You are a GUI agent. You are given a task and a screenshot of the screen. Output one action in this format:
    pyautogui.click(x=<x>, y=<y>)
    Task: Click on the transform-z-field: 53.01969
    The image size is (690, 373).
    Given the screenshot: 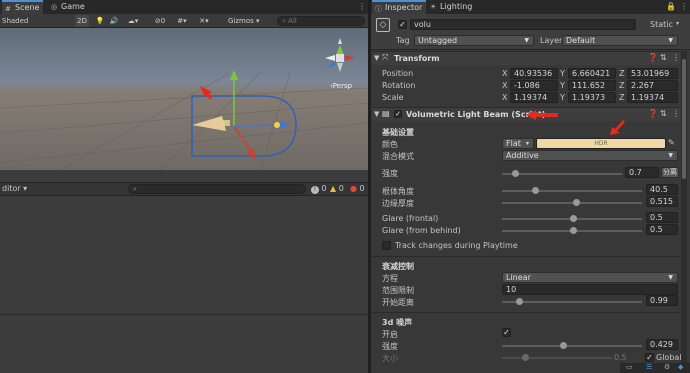 What is the action you would take?
    pyautogui.click(x=652, y=73)
    